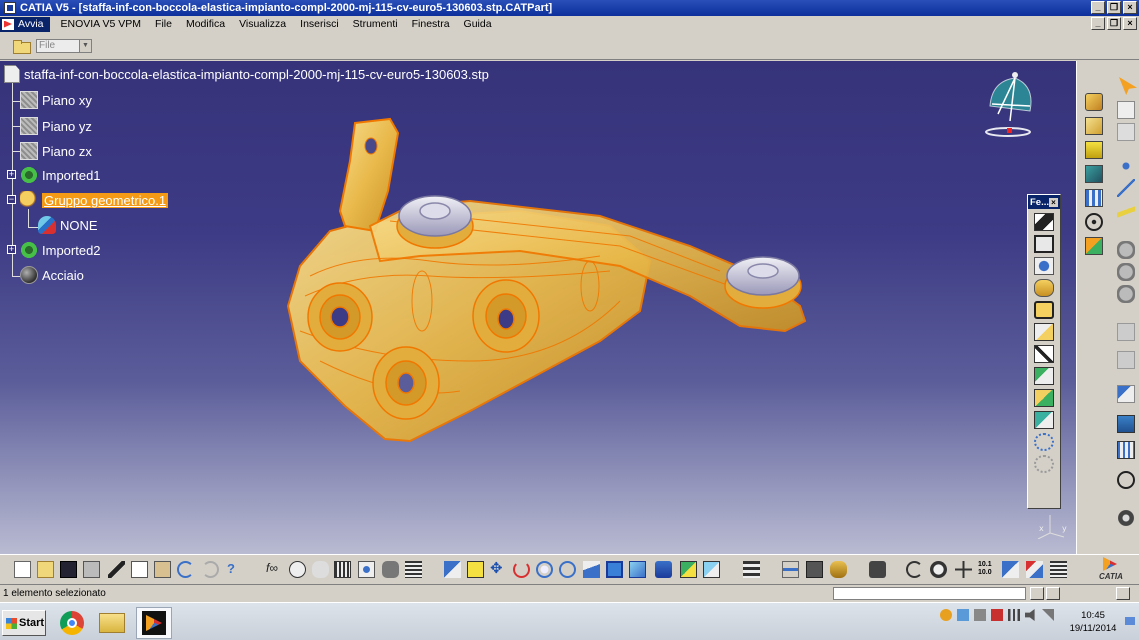 This screenshot has width=1139, height=640. Describe the element at coordinates (413, 569) in the screenshot. I see `list-icon` at that location.